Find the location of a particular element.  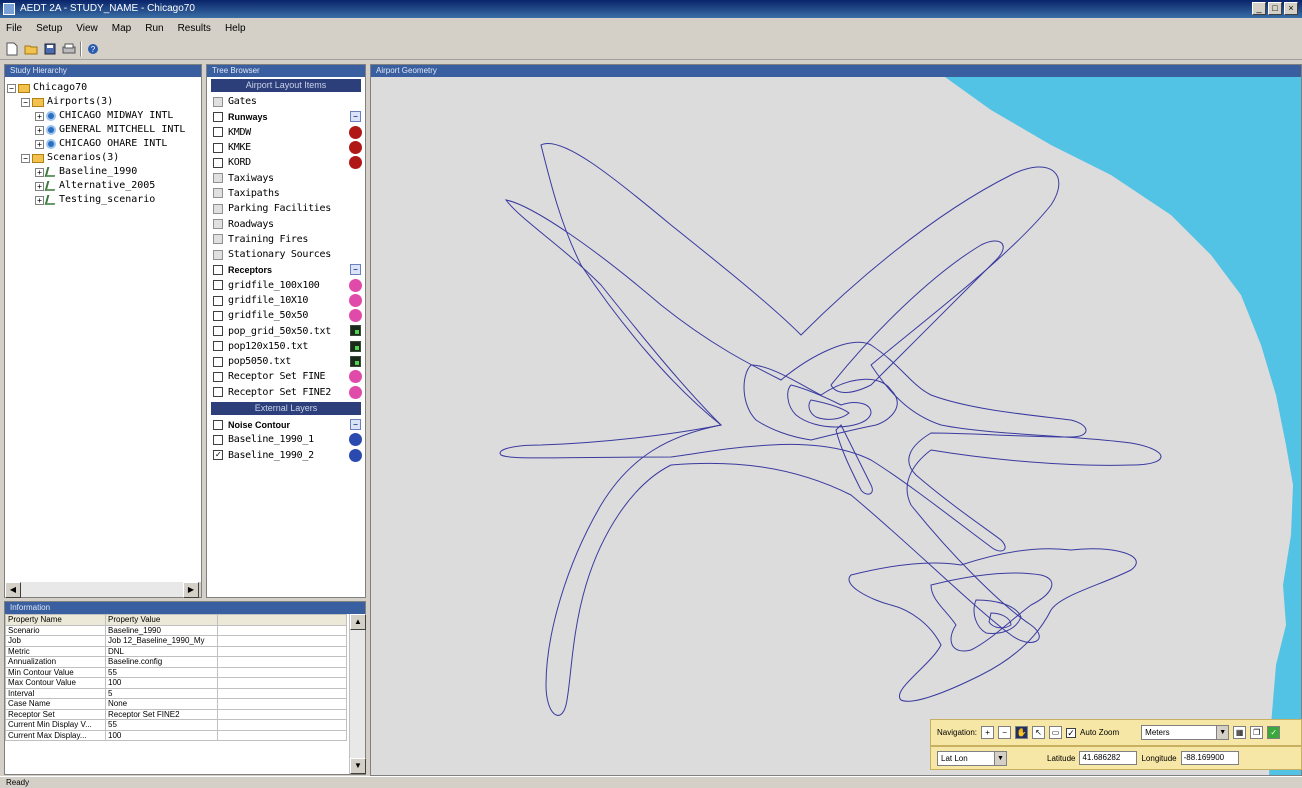

table-row: Metric DNL is located at coordinates (176, 651).